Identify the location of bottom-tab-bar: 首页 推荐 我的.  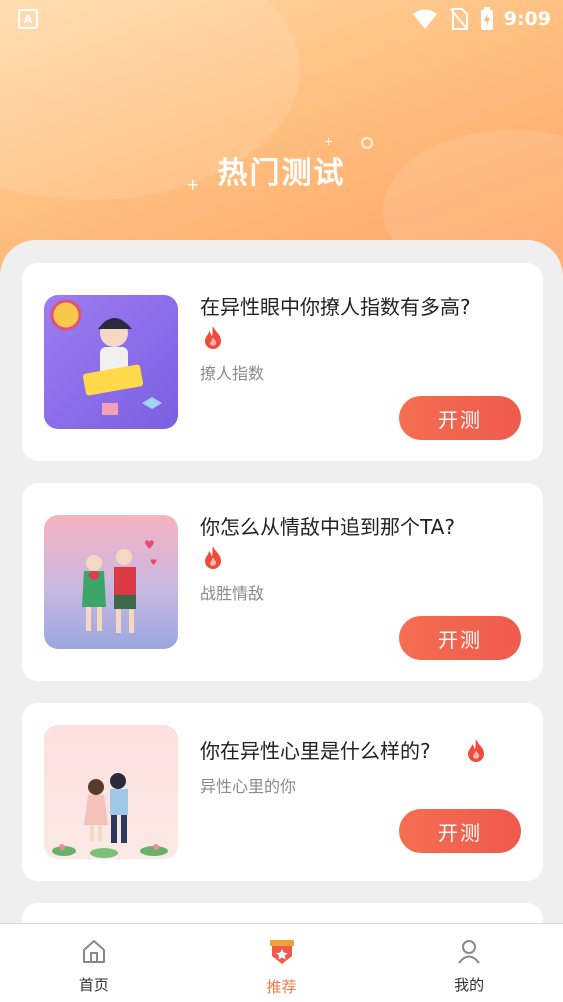
(281, 962).